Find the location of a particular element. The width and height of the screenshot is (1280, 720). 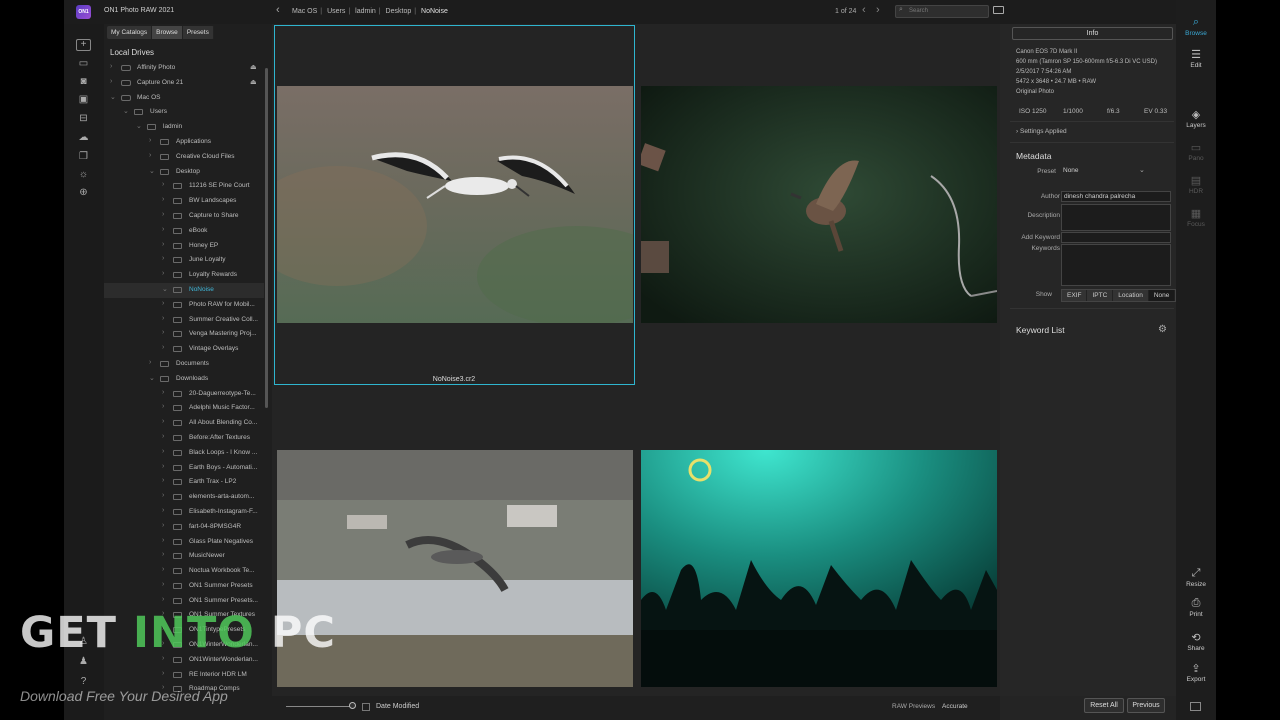

info-tab: Info is located at coordinates (1092, 33).